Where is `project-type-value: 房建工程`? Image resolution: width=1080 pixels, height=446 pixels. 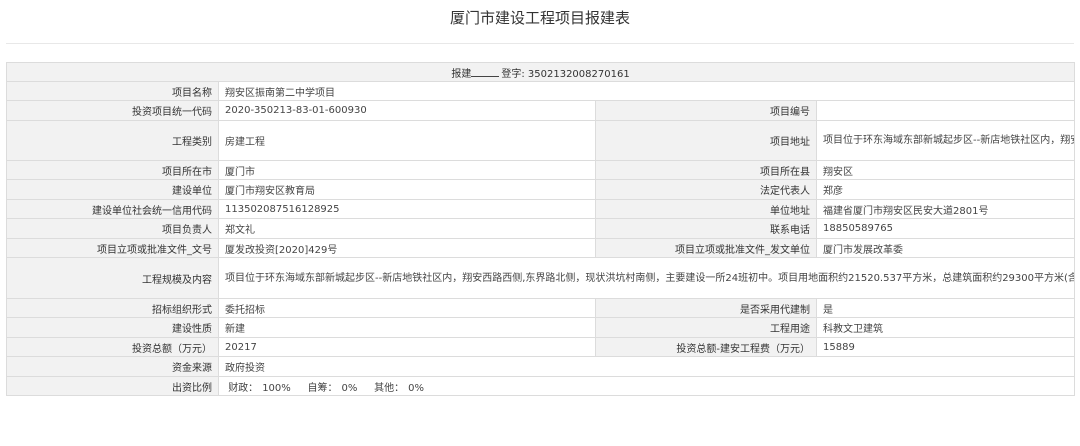 project-type-value: 房建工程 is located at coordinates (407, 140).